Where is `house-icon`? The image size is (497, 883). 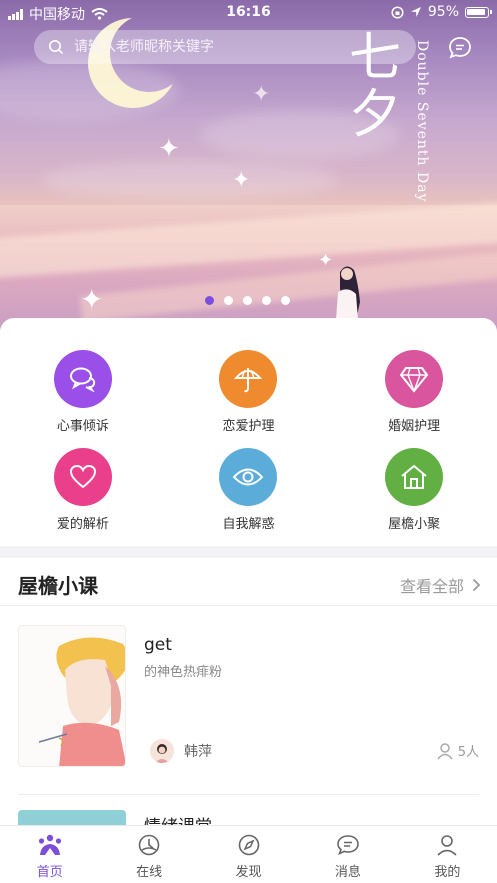
house-icon is located at coordinates (414, 476).